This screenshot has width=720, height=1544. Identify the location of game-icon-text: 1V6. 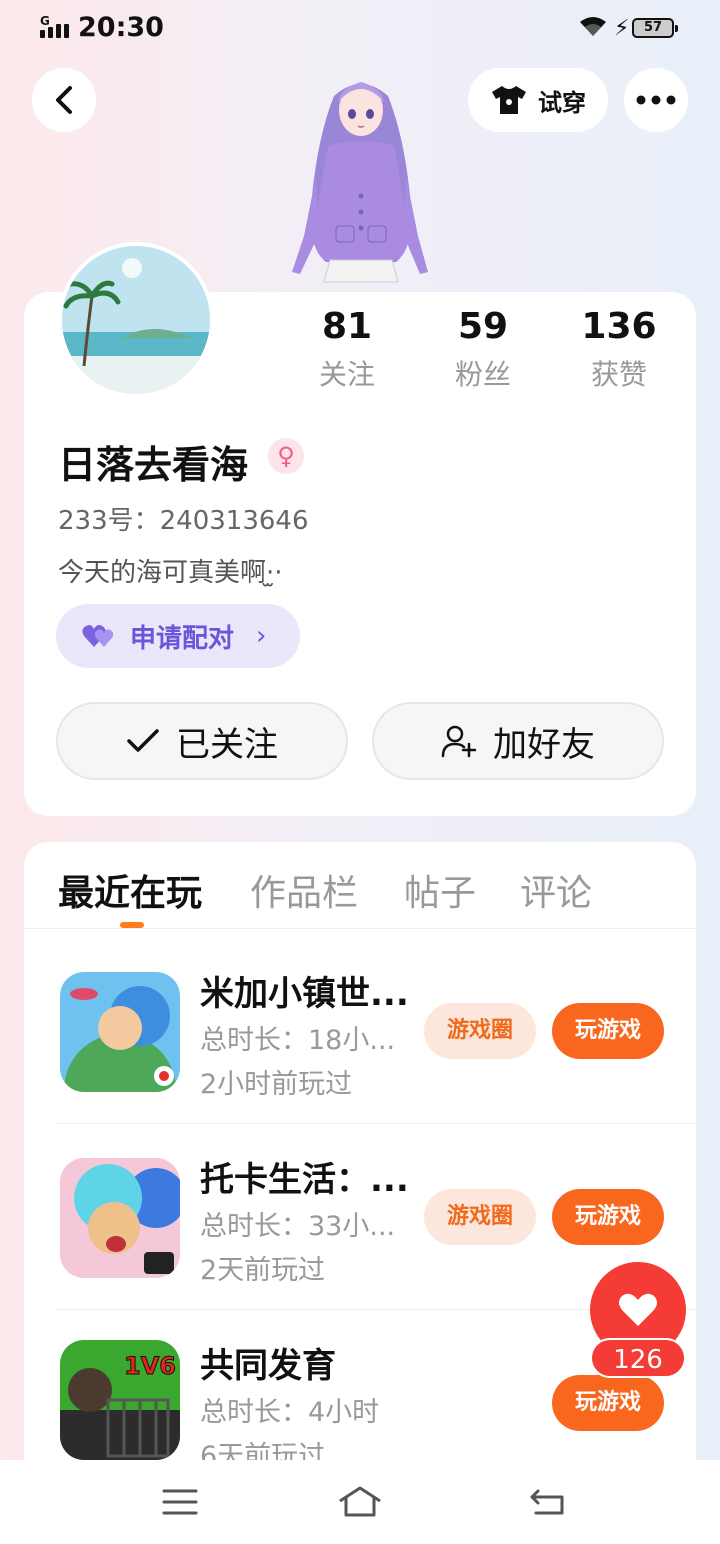
(150, 1366).